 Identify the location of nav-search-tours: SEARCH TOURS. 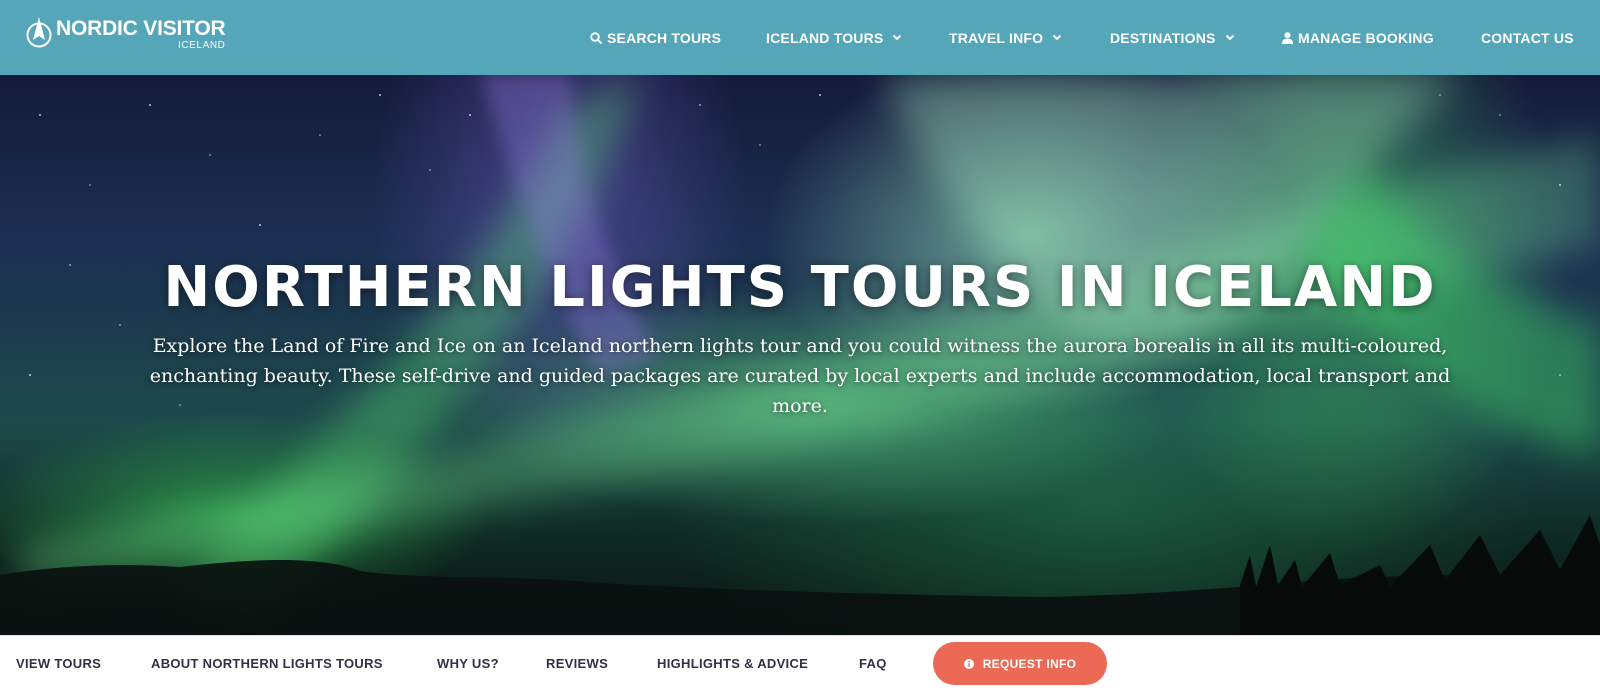
(655, 37).